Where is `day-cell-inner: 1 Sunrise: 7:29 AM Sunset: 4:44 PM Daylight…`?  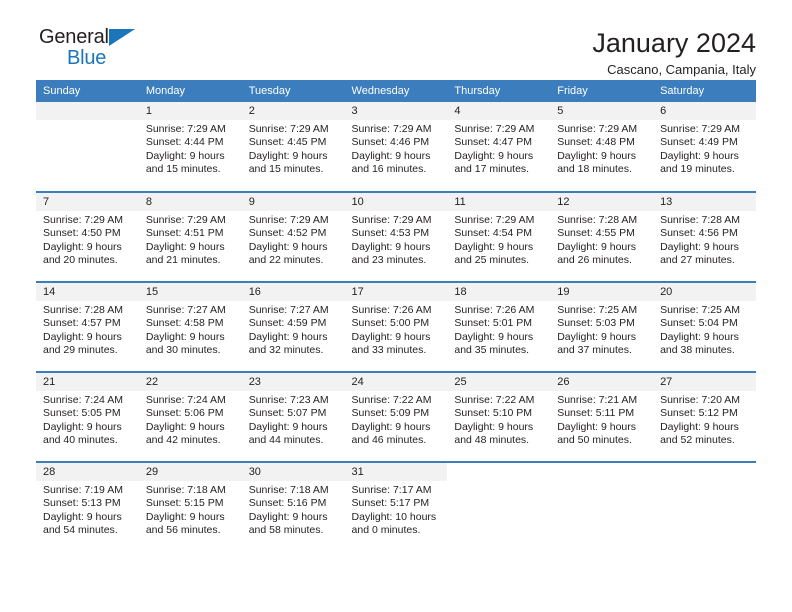 day-cell-inner: 1 Sunrise: 7:29 AM Sunset: 4:44 PM Daylight… is located at coordinates (190, 146).